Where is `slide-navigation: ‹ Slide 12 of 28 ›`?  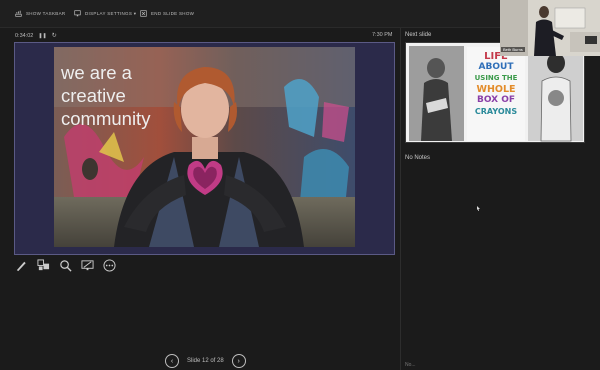
slide-navigation: ‹ Slide 12 of 28 › is located at coordinates (205, 361).